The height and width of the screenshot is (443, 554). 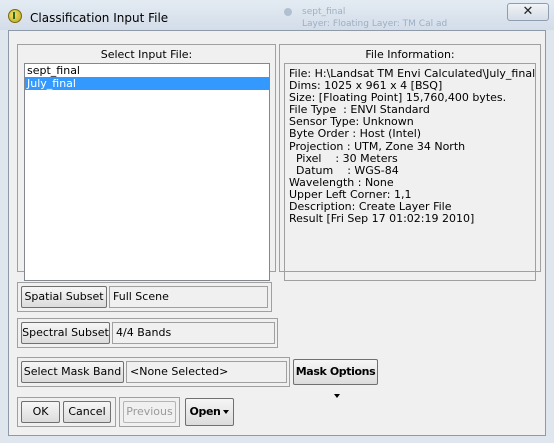 What do you see at coordinates (146, 54) in the screenshot?
I see `select-input-file-title: Select Input File:` at bounding box center [146, 54].